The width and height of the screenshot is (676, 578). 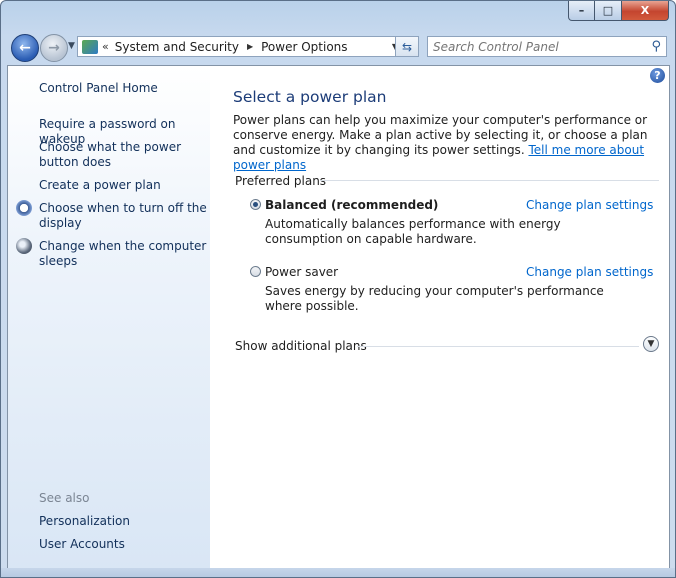 What do you see at coordinates (498, 346) in the screenshot?
I see `additional-plans-divider` at bounding box center [498, 346].